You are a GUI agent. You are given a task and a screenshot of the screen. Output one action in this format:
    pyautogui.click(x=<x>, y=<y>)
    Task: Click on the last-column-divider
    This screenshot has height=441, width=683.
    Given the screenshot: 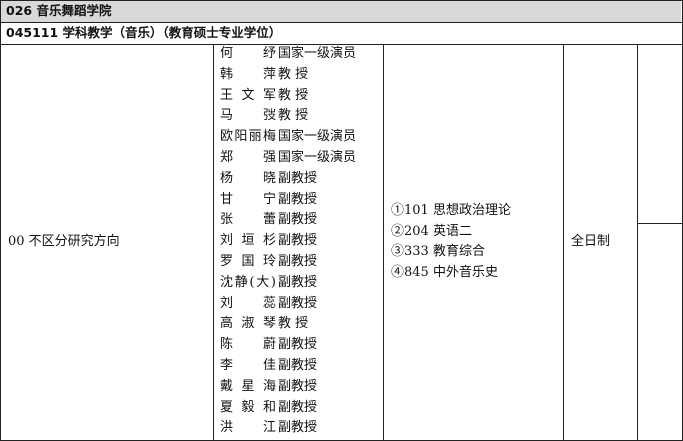 What is the action you would take?
    pyautogui.click(x=660, y=223)
    